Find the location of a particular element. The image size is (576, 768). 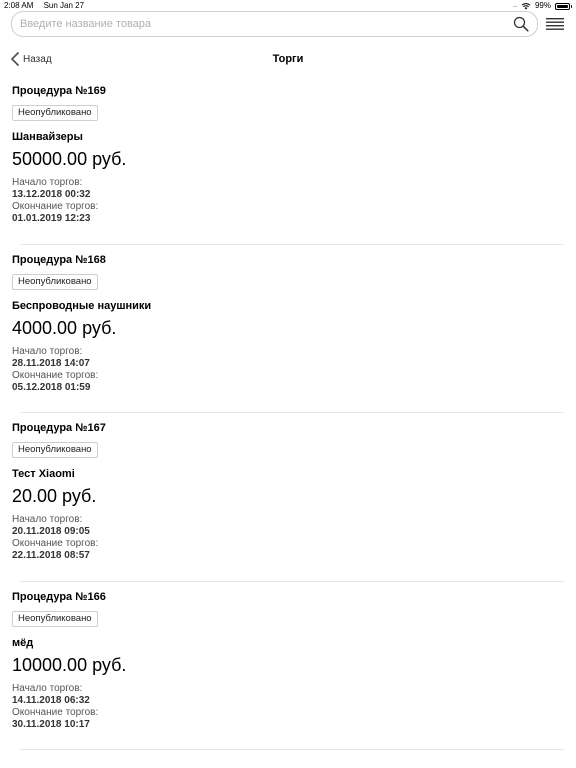

nav-bar: Назад Торги is located at coordinates (288, 60).